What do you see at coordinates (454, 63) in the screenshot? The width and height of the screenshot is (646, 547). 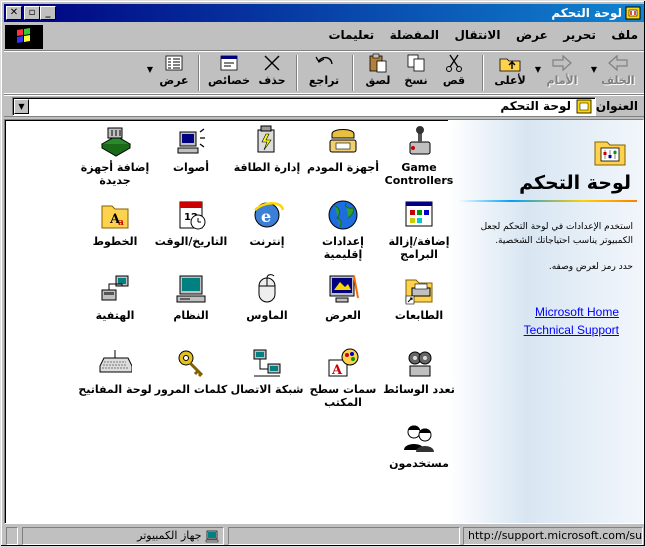 I see `scissors-icon` at bounding box center [454, 63].